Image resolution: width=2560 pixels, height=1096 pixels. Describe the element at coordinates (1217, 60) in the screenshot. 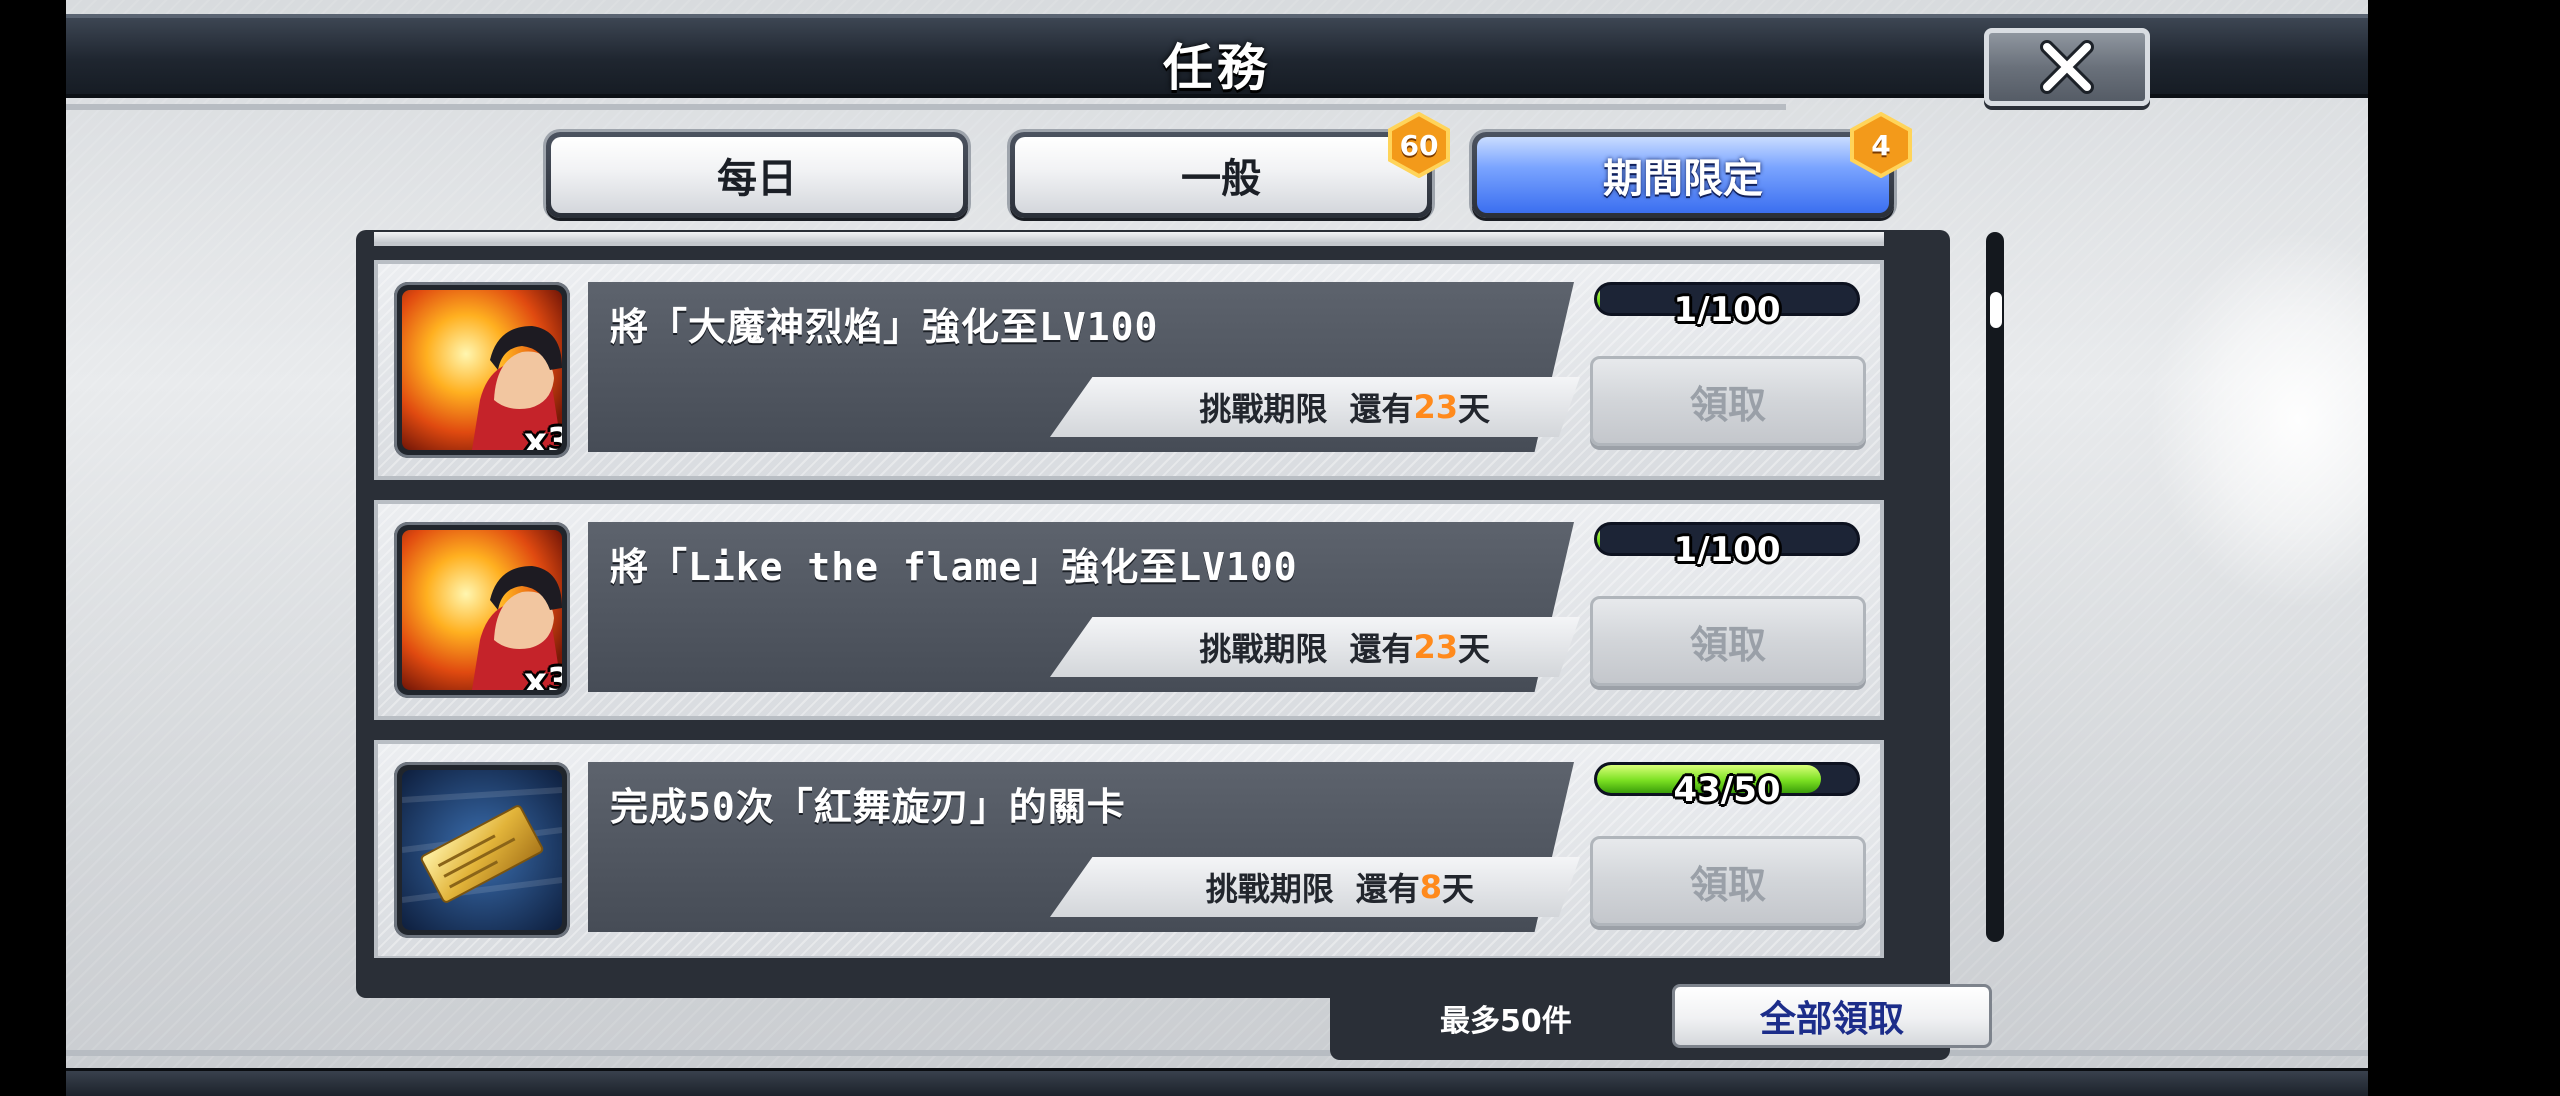

I see `title-bar: 任務` at that location.